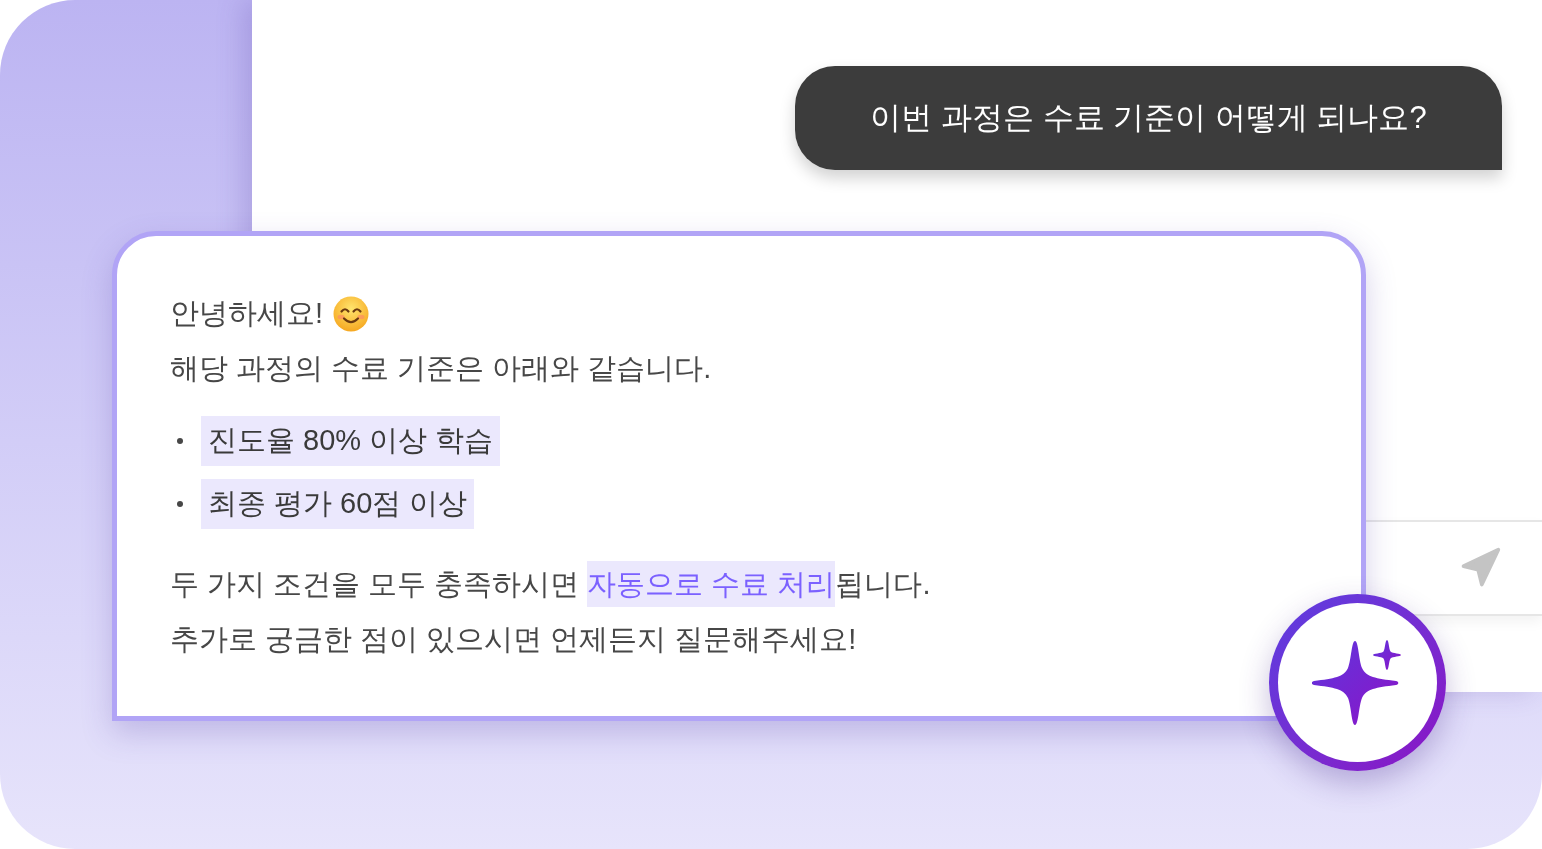 This screenshot has width=1542, height=849. I want to click on sparkle-icon, so click(1357, 682).